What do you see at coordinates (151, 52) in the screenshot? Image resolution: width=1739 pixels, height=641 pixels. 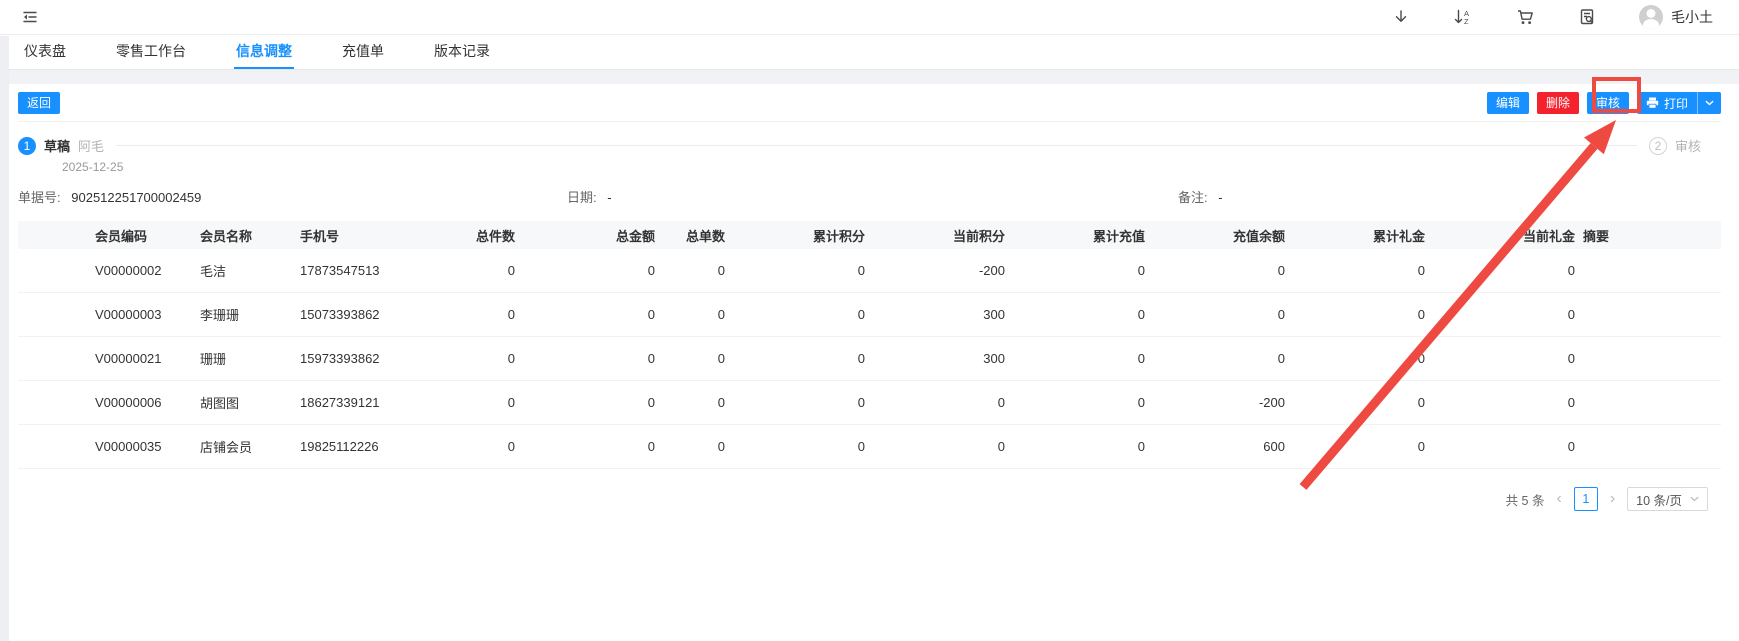 I see `tab-retail-workbench: 零售工作台` at bounding box center [151, 52].